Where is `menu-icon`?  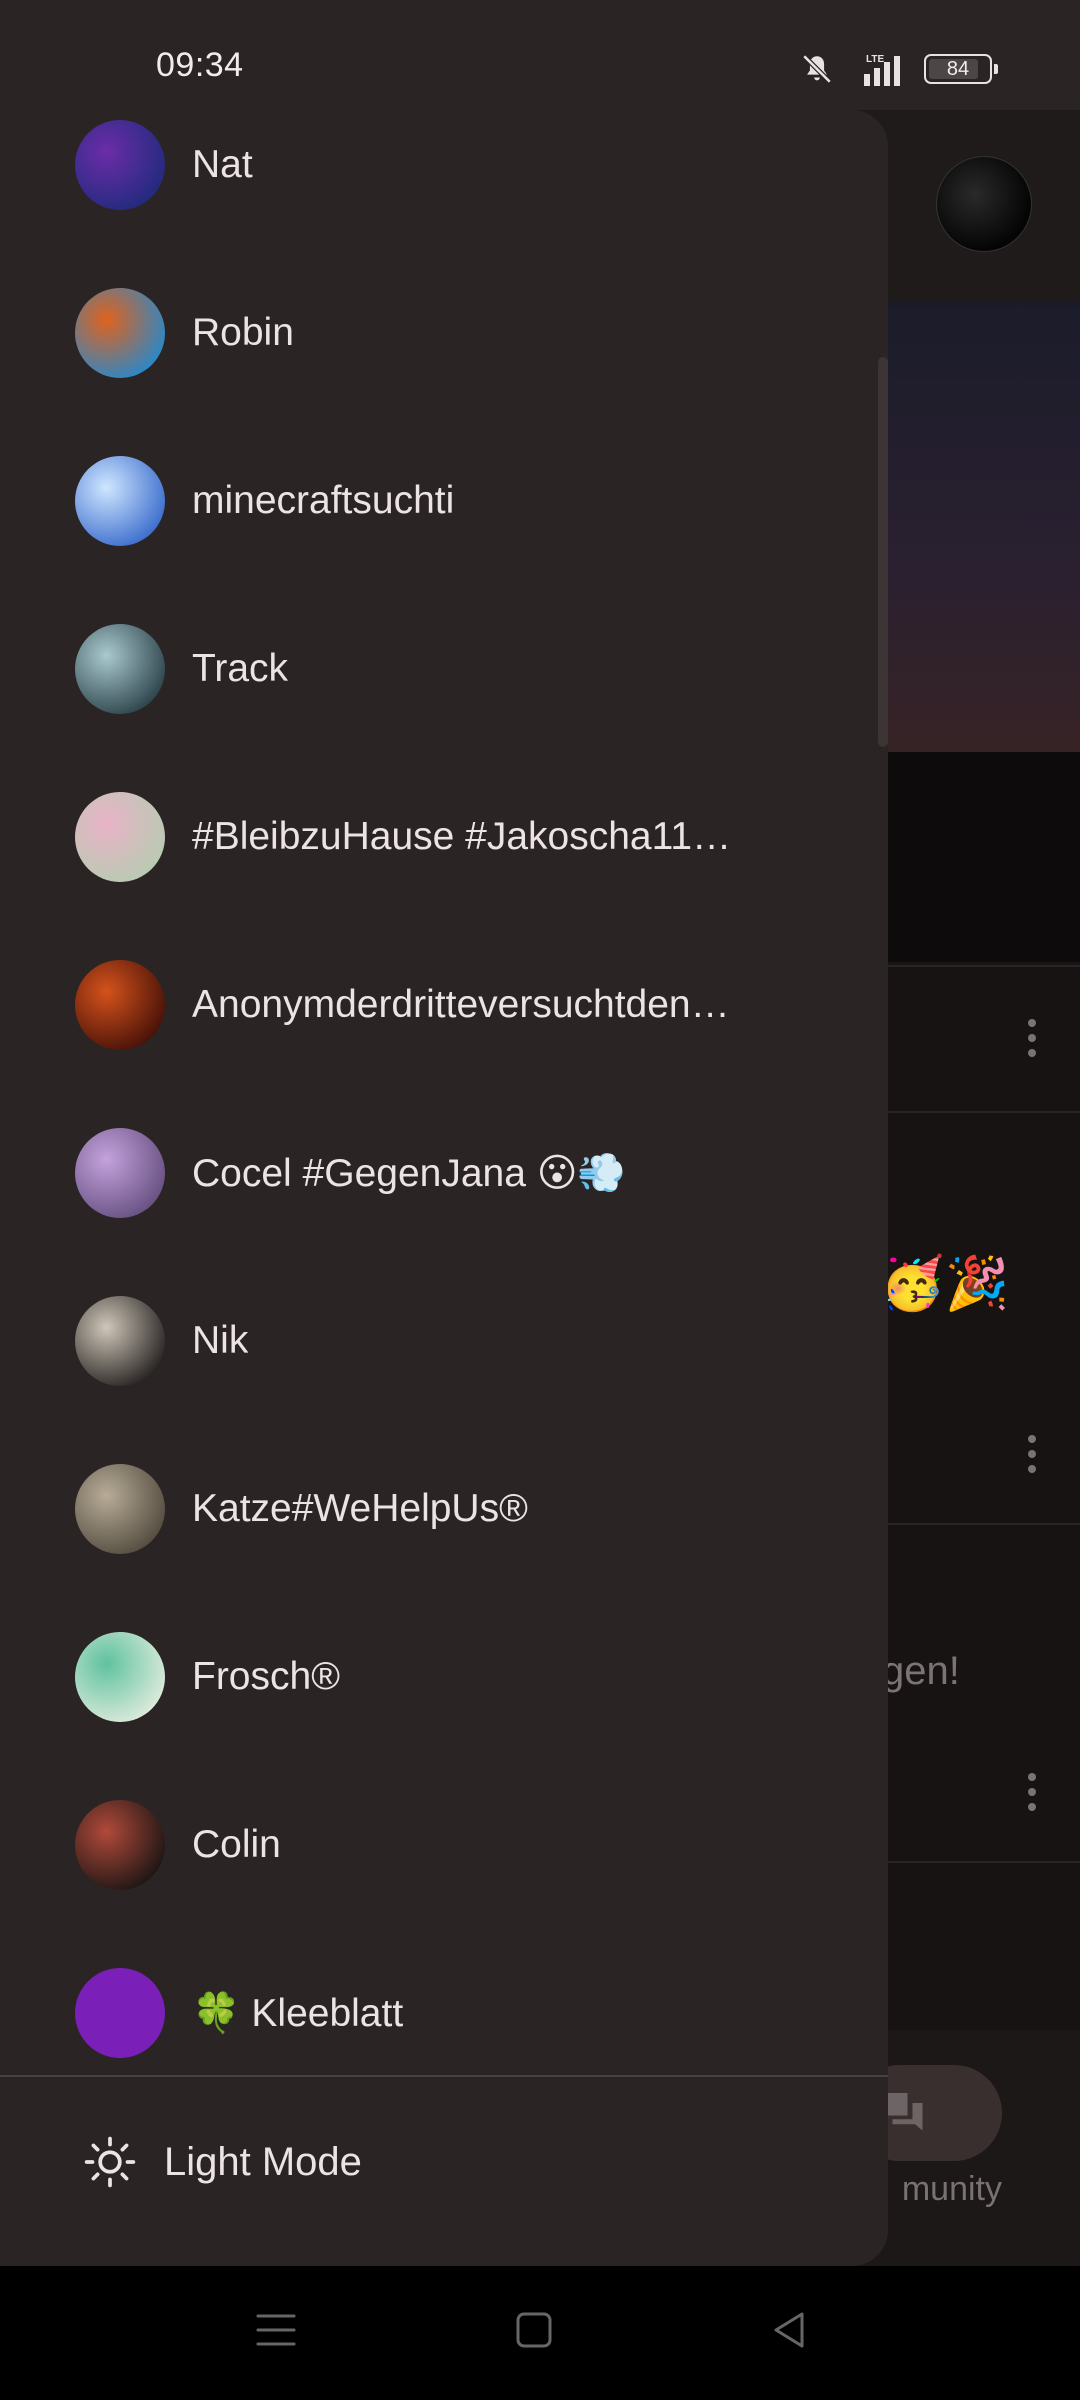
menu-icon is located at coordinates (276, 2330).